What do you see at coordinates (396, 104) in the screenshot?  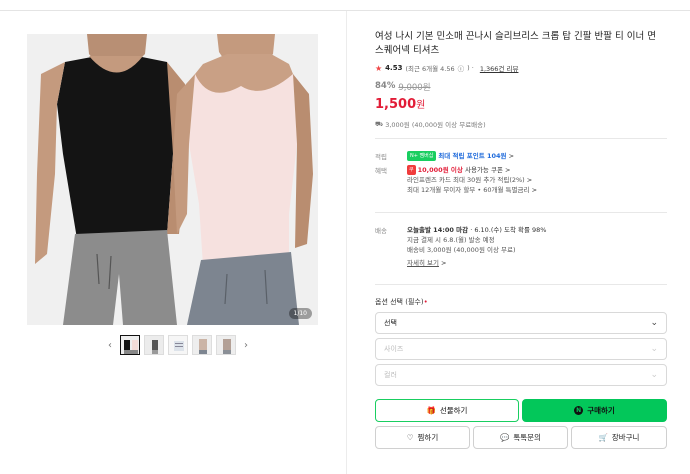 I see `sale-price-value: 1,500` at bounding box center [396, 104].